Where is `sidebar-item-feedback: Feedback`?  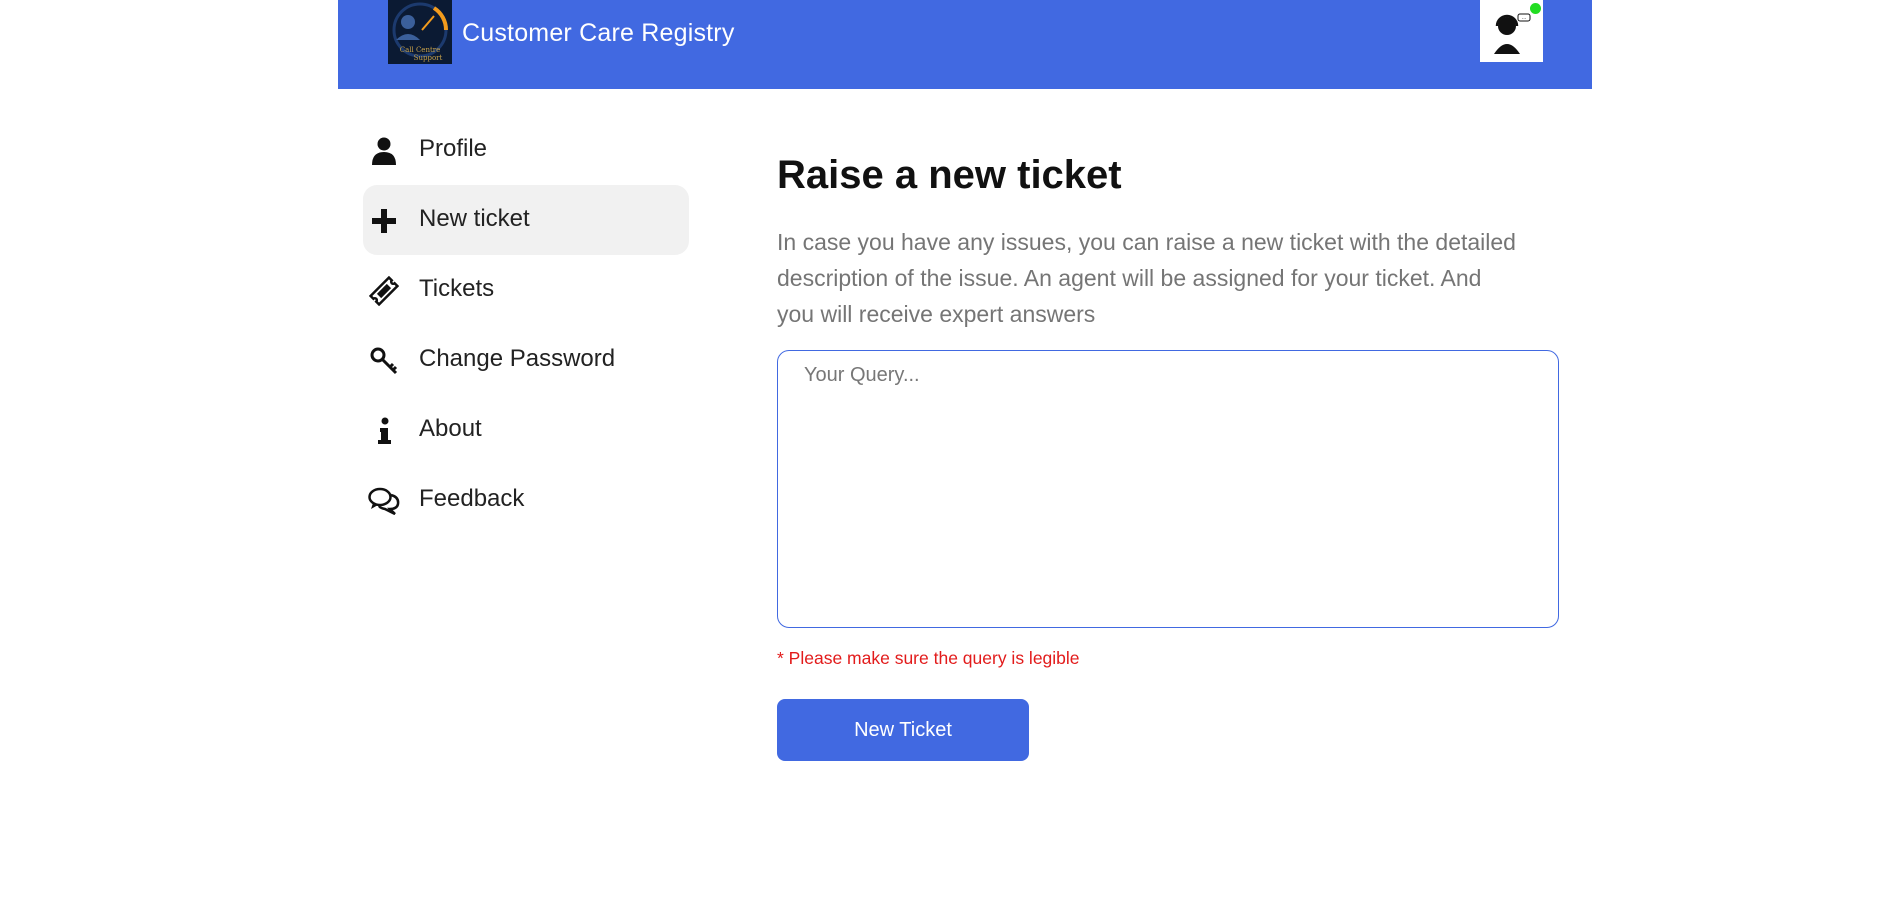
sidebar-item-feedback: Feedback is located at coordinates (526, 500).